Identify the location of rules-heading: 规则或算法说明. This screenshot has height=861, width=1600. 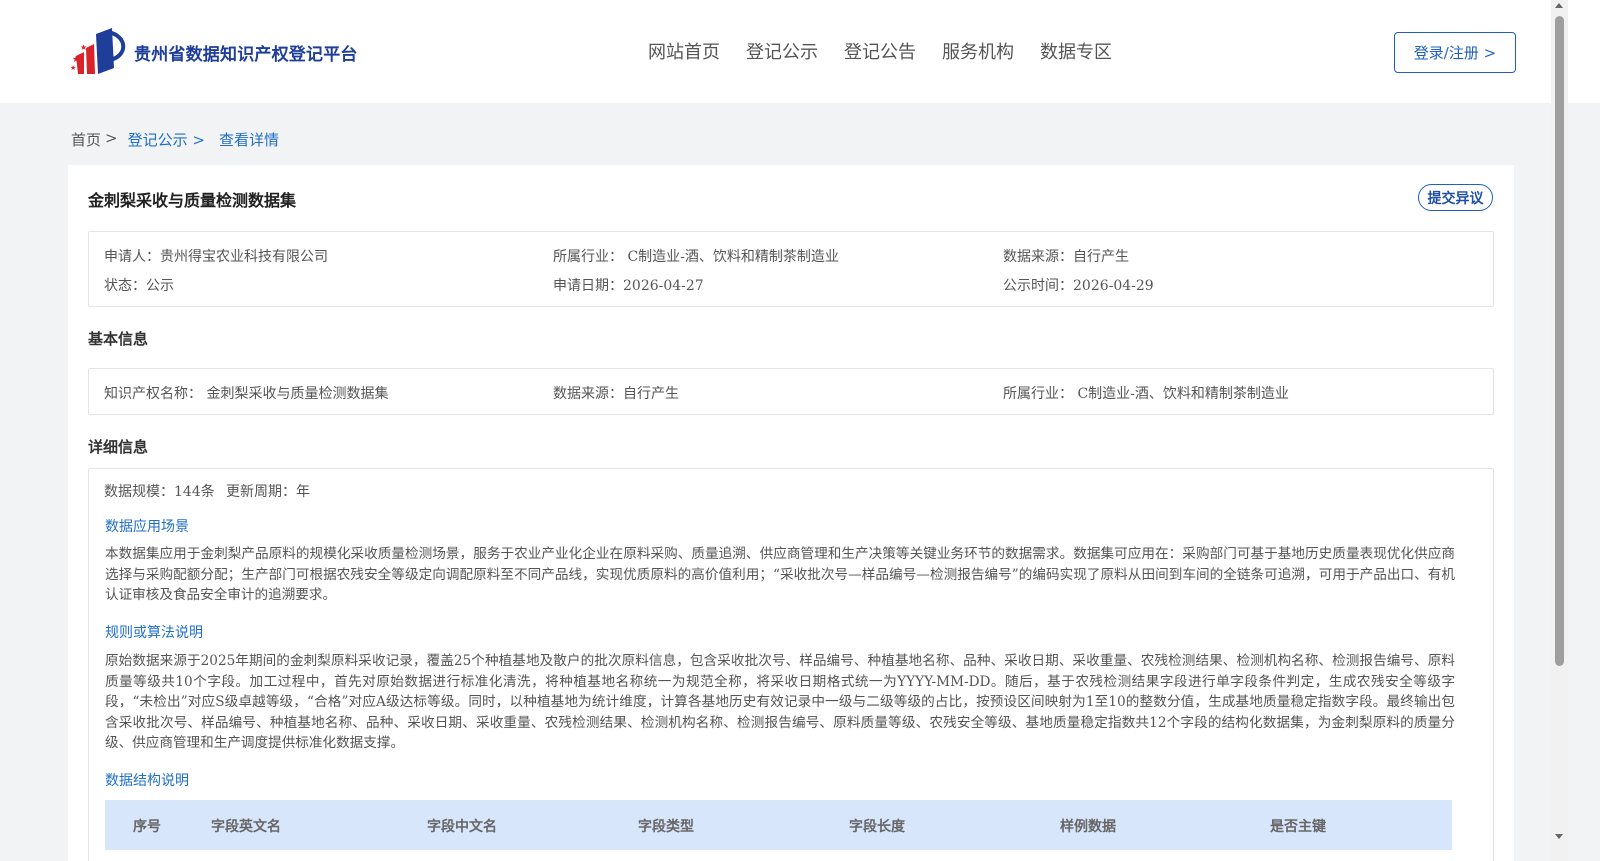
(154, 633).